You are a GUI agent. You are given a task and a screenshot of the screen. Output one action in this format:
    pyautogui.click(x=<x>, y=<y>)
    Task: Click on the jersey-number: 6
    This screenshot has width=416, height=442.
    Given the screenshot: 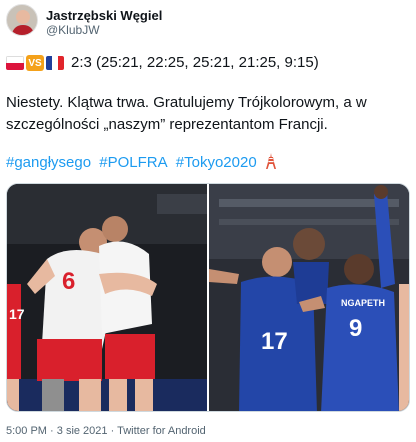 What is the action you would take?
    pyautogui.click(x=68, y=281)
    